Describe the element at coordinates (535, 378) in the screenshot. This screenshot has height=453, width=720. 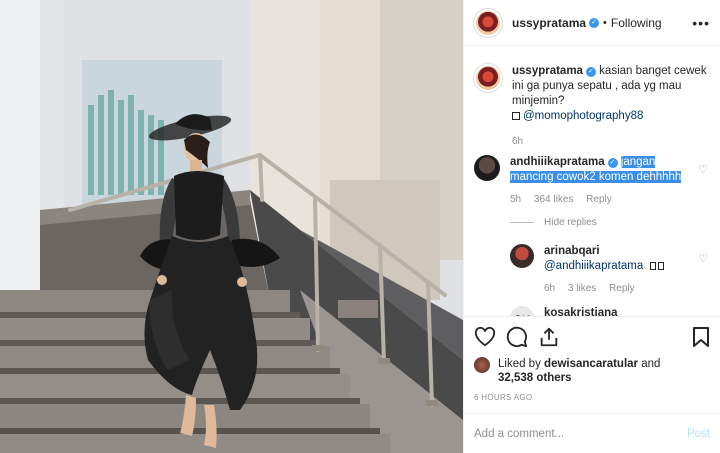
I see `likes-count: 32,538 others` at that location.